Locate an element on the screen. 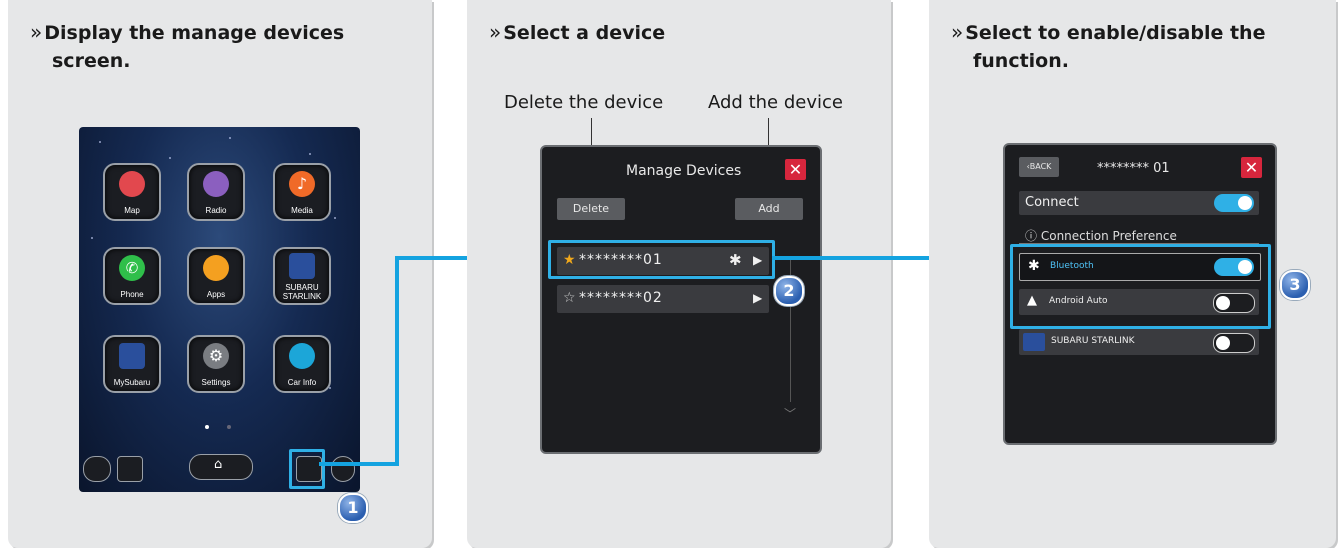 This screenshot has height=548, width=1344. connect-toggle is located at coordinates (1234, 203).